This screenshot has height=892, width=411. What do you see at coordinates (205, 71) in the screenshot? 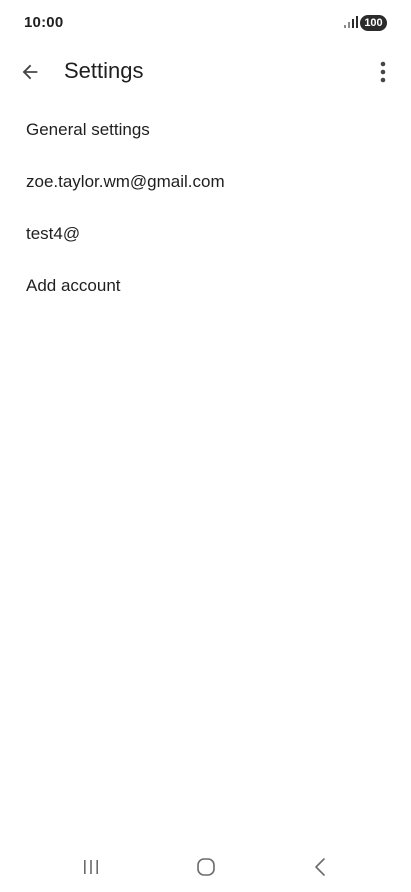
I see `app-bar: Settings` at bounding box center [205, 71].